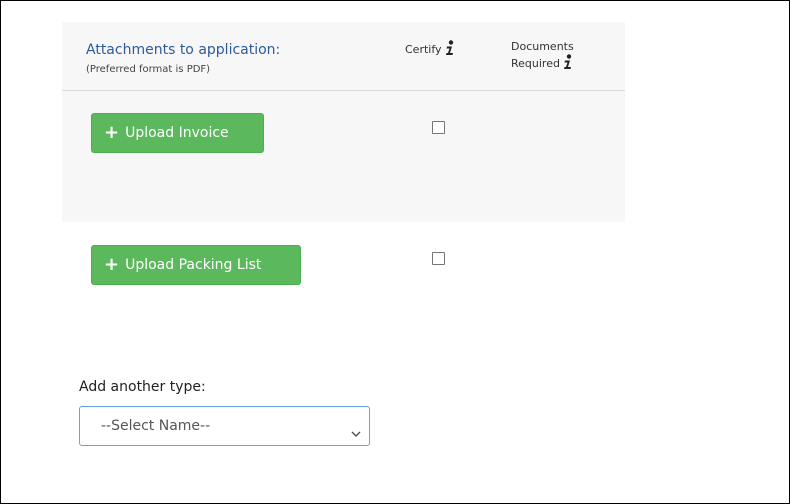  I want to click on column-header-certify-label: Certify, so click(423, 49).